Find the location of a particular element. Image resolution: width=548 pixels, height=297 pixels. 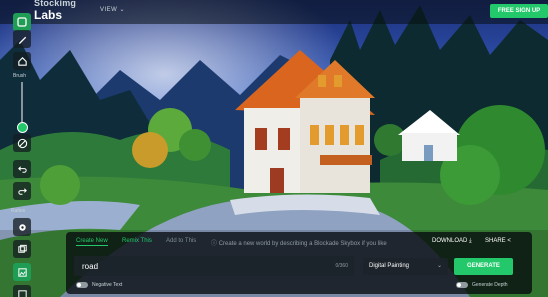

share-button: SHARE < is located at coordinates (498, 241).